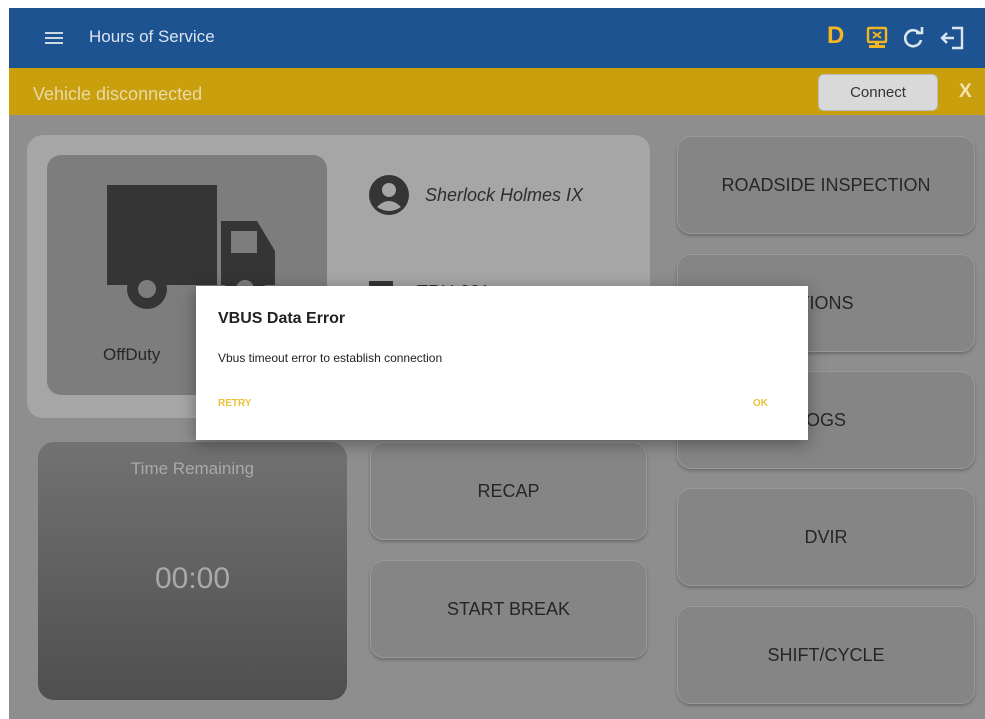 The image size is (985, 719). What do you see at coordinates (965, 92) in the screenshot?
I see `dismiss-banner-button: X` at bounding box center [965, 92].